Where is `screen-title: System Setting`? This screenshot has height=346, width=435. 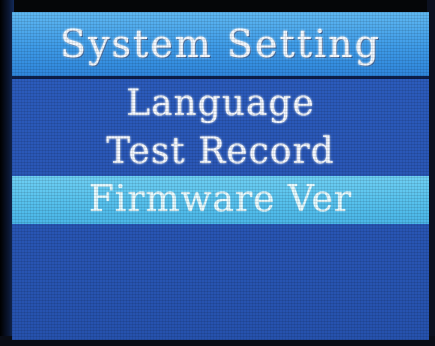 screen-title: System Setting is located at coordinates (220, 44).